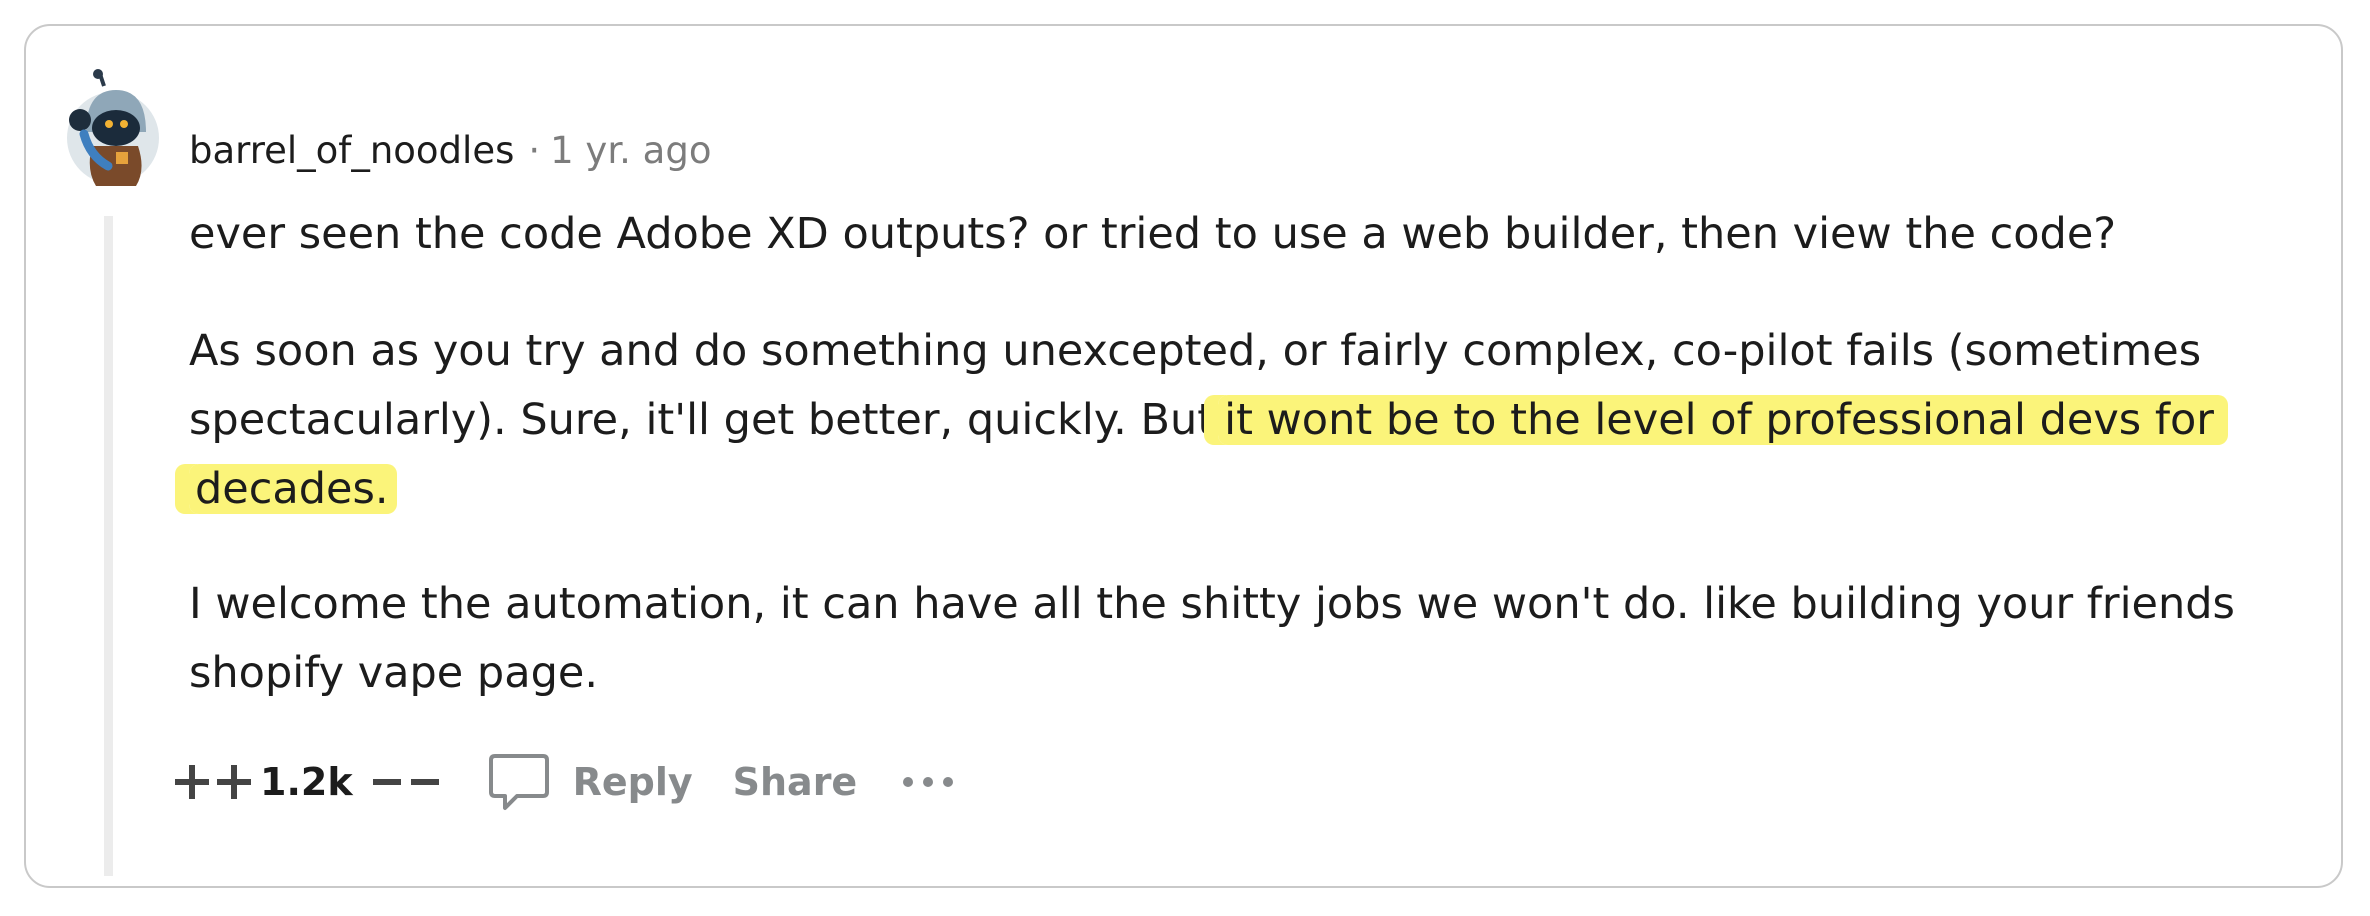 This screenshot has height=916, width=2370. Describe the element at coordinates (108, 546) in the screenshot. I see `thread-line` at that location.